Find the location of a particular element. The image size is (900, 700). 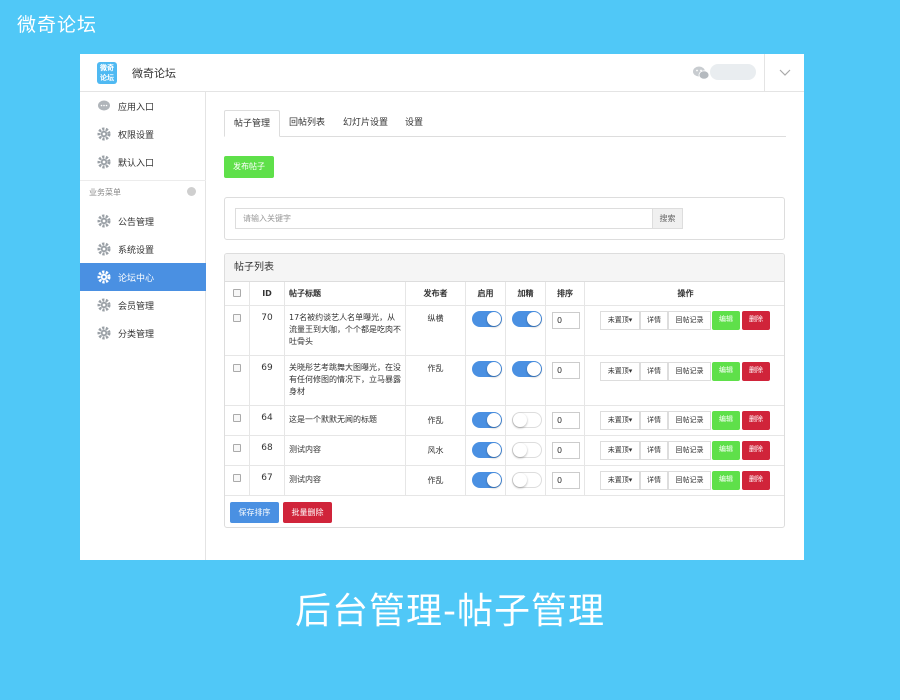

sidebar-item-forum-center: 论坛中心 is located at coordinates (143, 277).